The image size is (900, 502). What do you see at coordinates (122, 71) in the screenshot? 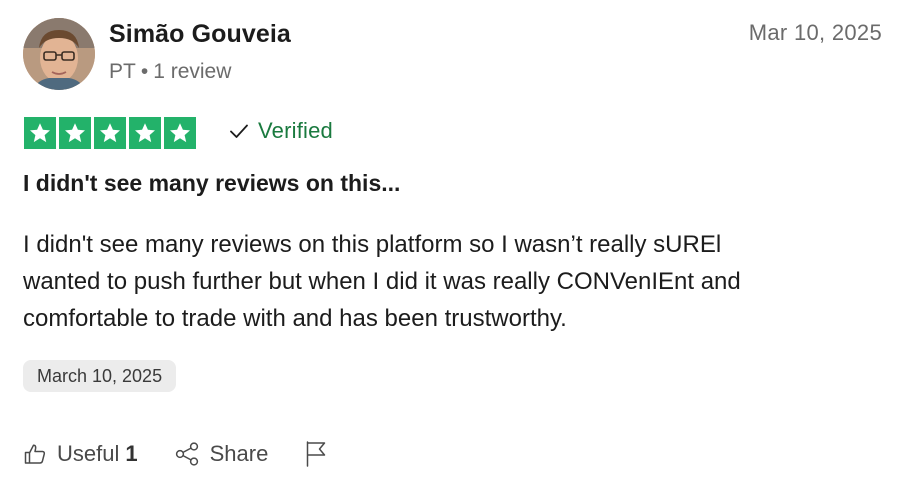
I see `reviewer-country: PT` at bounding box center [122, 71].